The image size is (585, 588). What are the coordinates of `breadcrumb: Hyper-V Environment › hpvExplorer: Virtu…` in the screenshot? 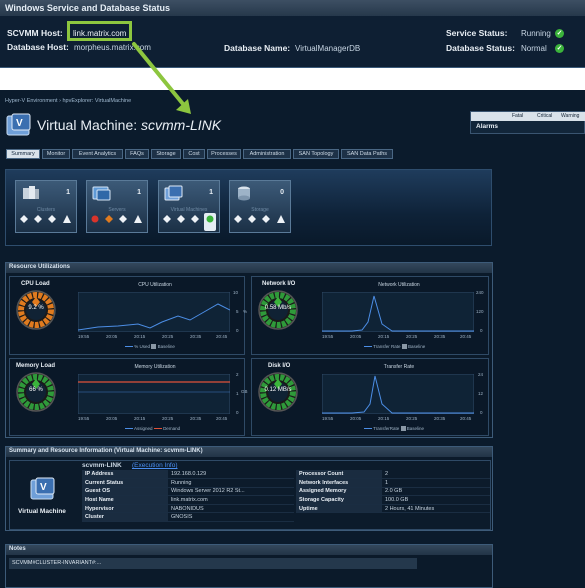 It's located at (68, 101).